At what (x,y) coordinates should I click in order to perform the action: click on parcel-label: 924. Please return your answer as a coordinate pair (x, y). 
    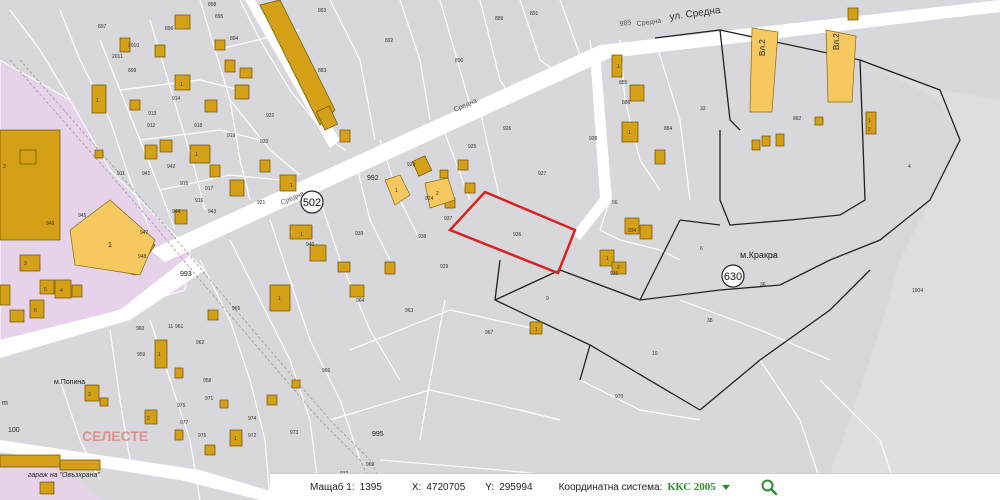
    Looking at the image, I should click on (429, 199).